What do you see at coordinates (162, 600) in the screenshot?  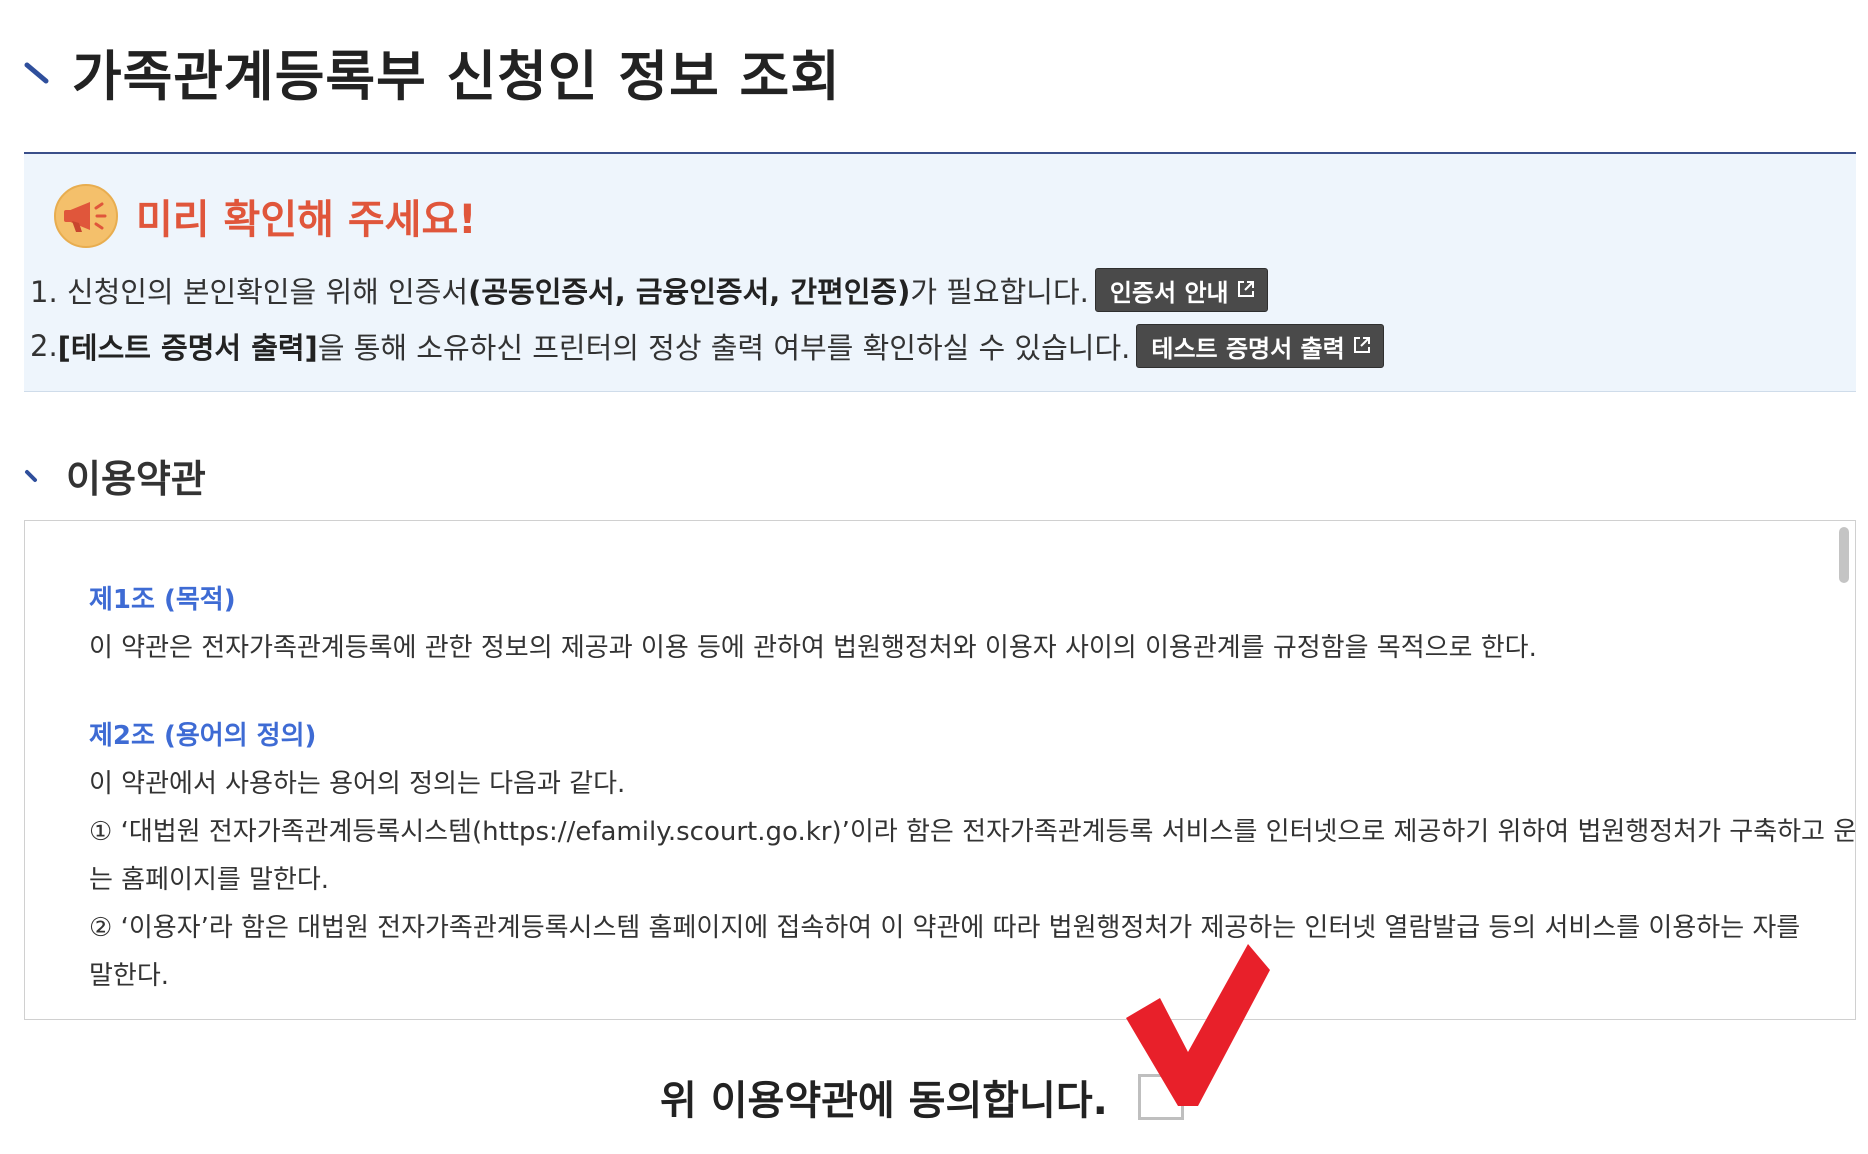 I see `article-1-title: 제1조 (목적)` at bounding box center [162, 600].